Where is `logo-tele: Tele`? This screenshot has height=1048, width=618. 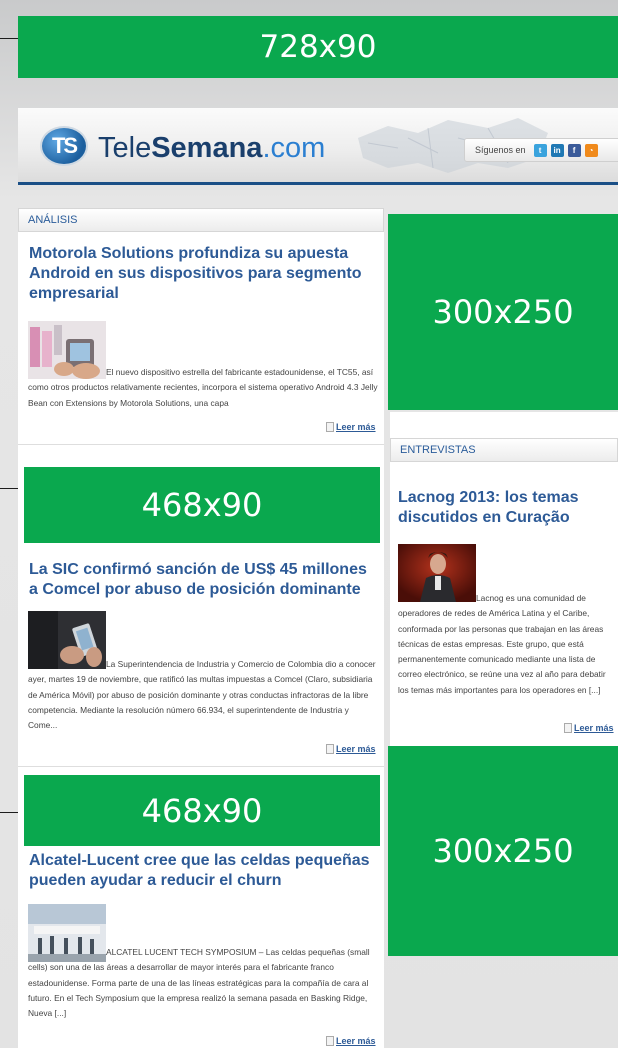 logo-tele: Tele is located at coordinates (125, 148).